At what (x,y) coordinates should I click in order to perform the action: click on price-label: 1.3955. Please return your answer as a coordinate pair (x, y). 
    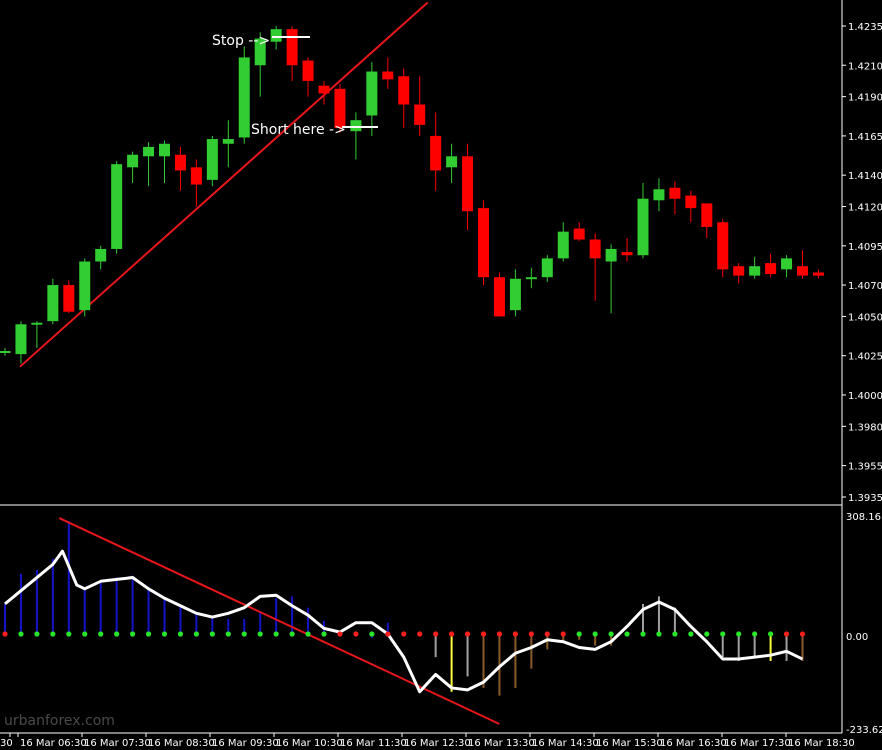
    Looking at the image, I should click on (865, 467).